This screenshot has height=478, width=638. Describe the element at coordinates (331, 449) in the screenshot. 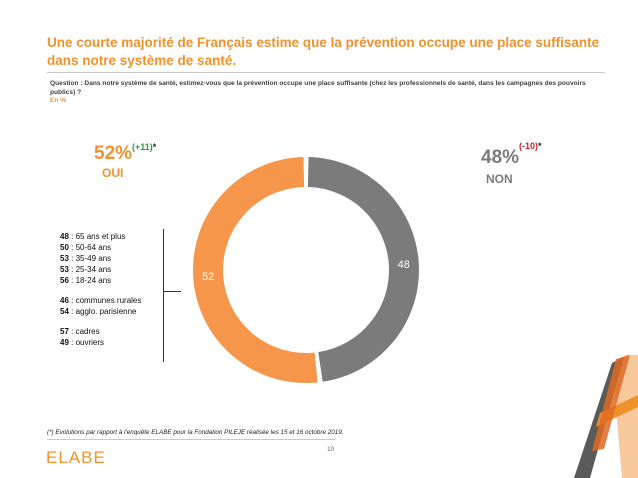

I see `page-number: 10` at that location.